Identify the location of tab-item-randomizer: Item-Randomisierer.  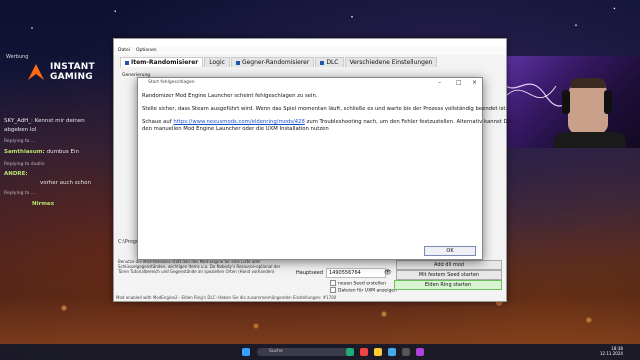
(162, 62).